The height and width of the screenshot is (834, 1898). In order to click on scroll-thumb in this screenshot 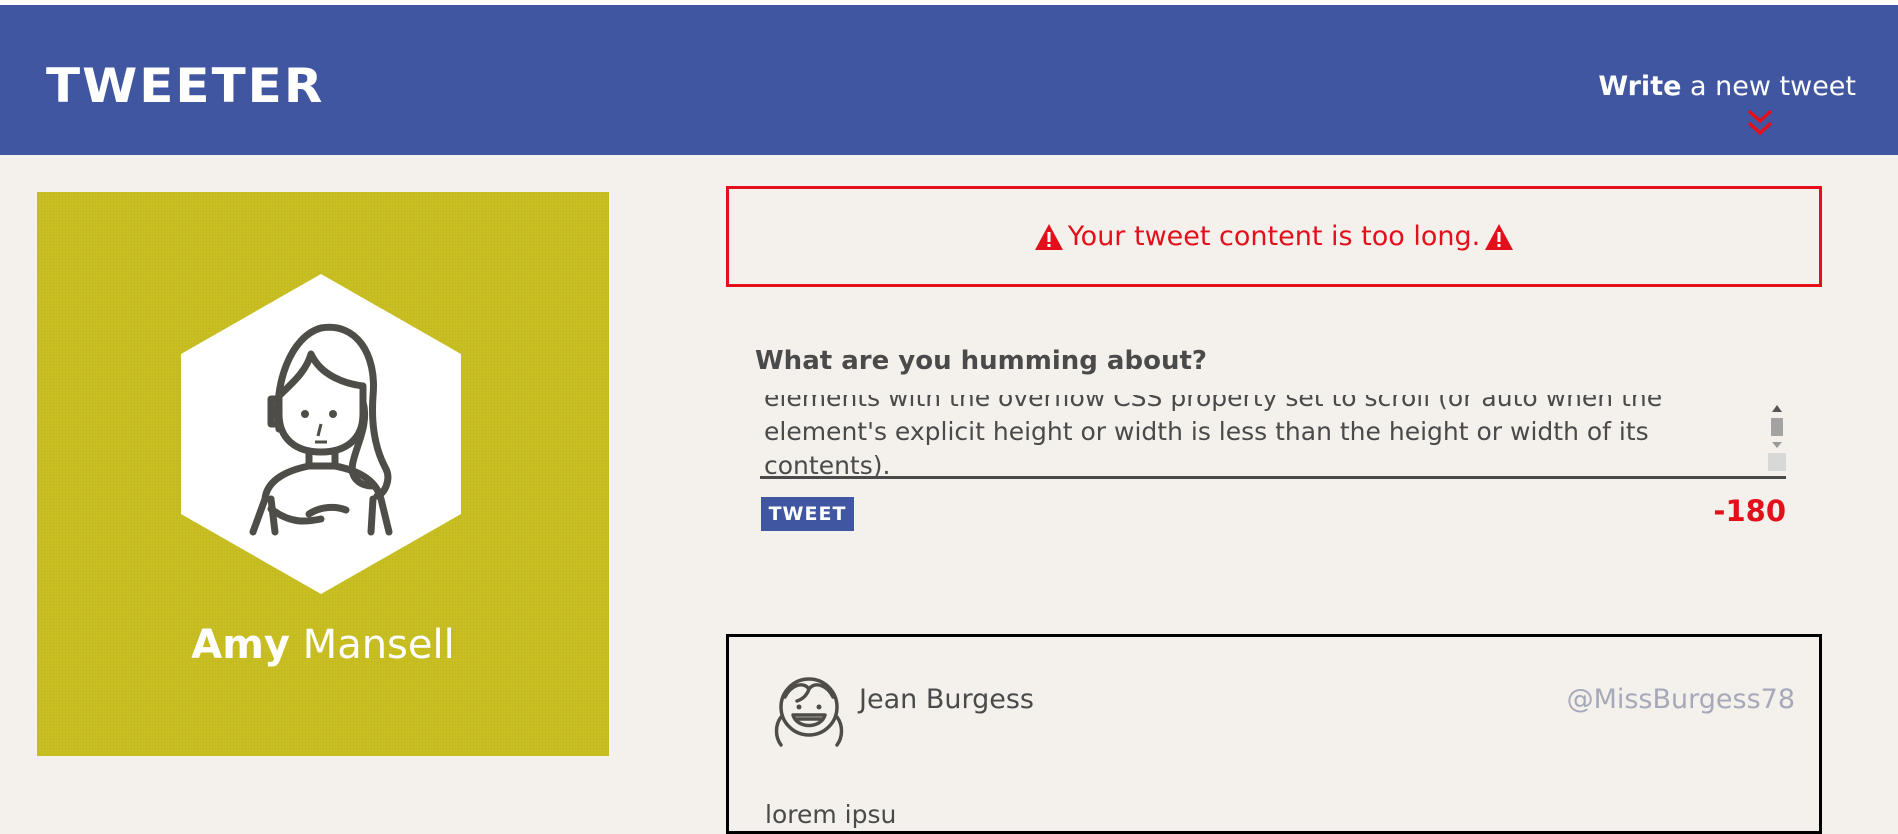, I will do `click(1777, 427)`.